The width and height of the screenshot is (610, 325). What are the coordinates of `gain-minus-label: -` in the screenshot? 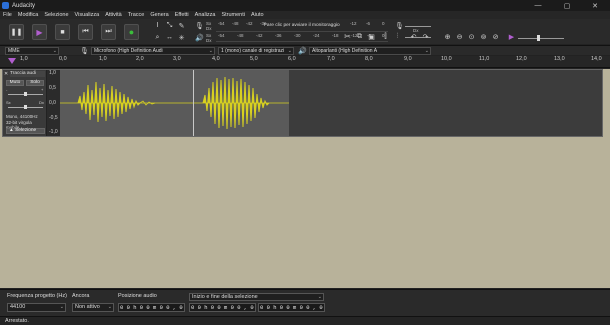 It's located at (7, 89).